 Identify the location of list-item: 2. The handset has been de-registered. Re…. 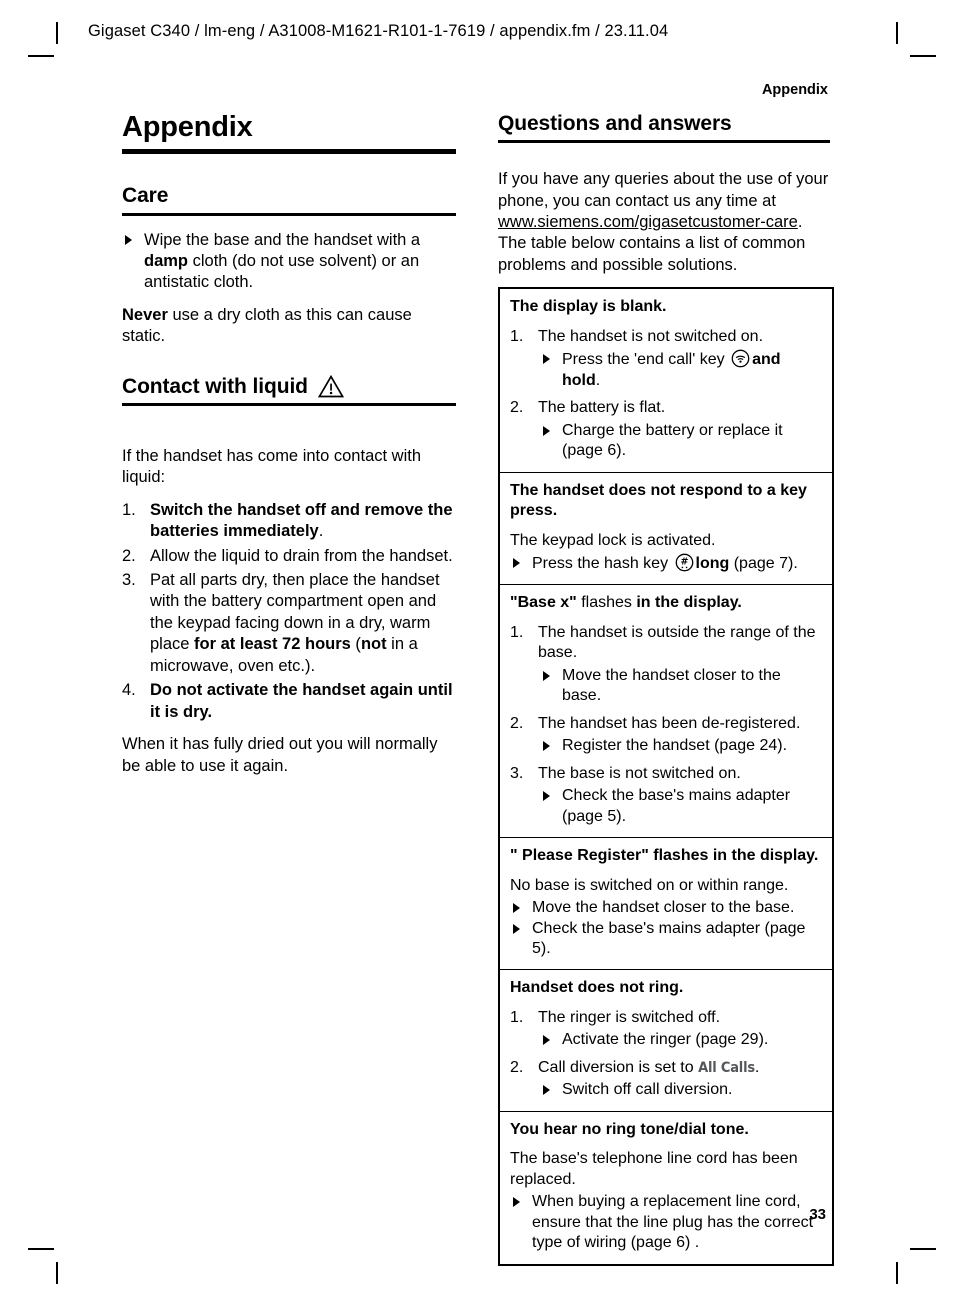
(666, 735).